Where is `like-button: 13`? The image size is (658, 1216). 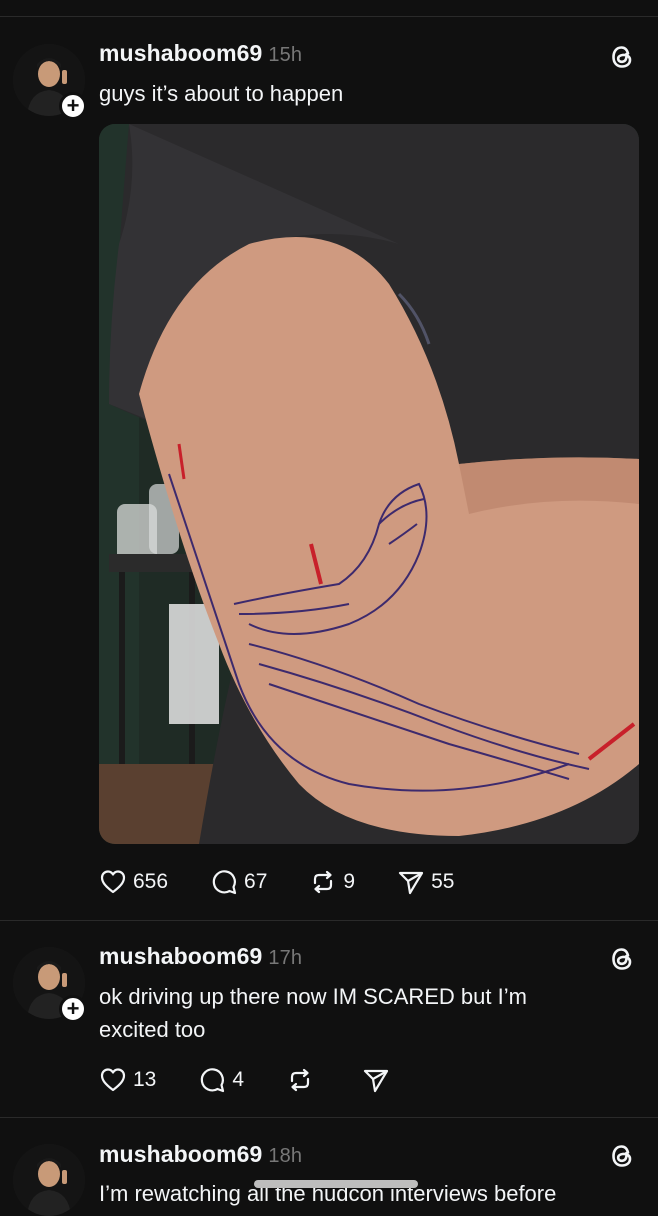 like-button: 13 is located at coordinates (127, 1080).